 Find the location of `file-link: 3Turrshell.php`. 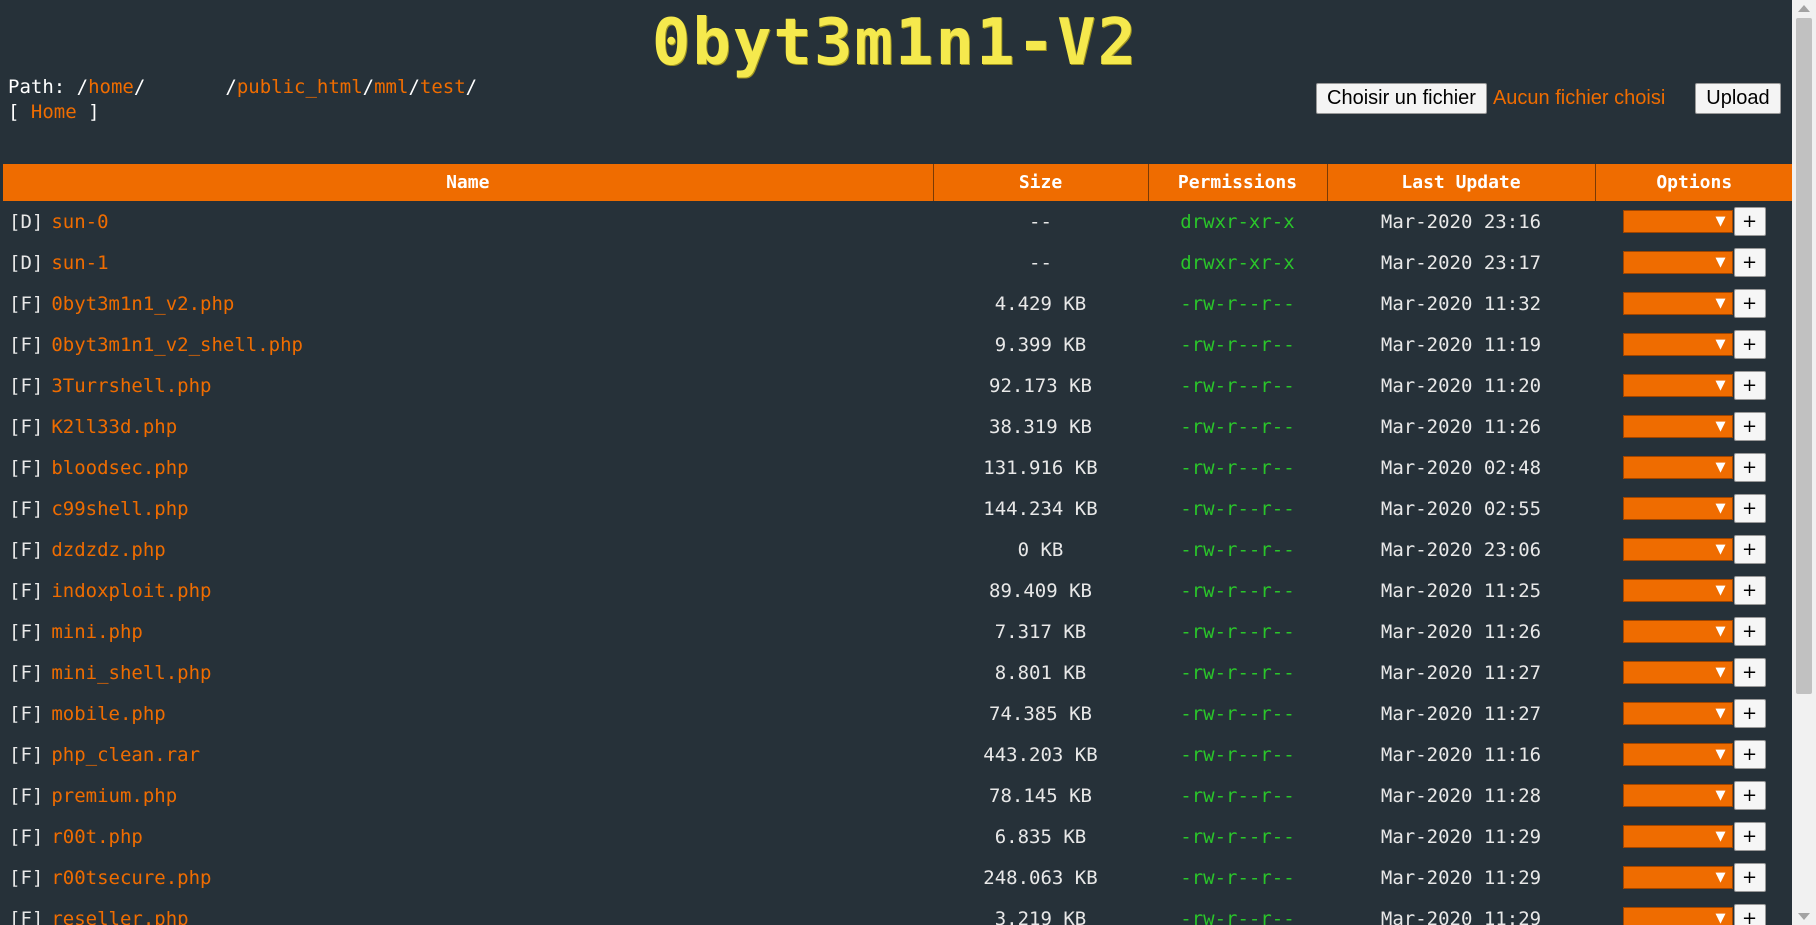

file-link: 3Turrshell.php is located at coordinates (131, 386).